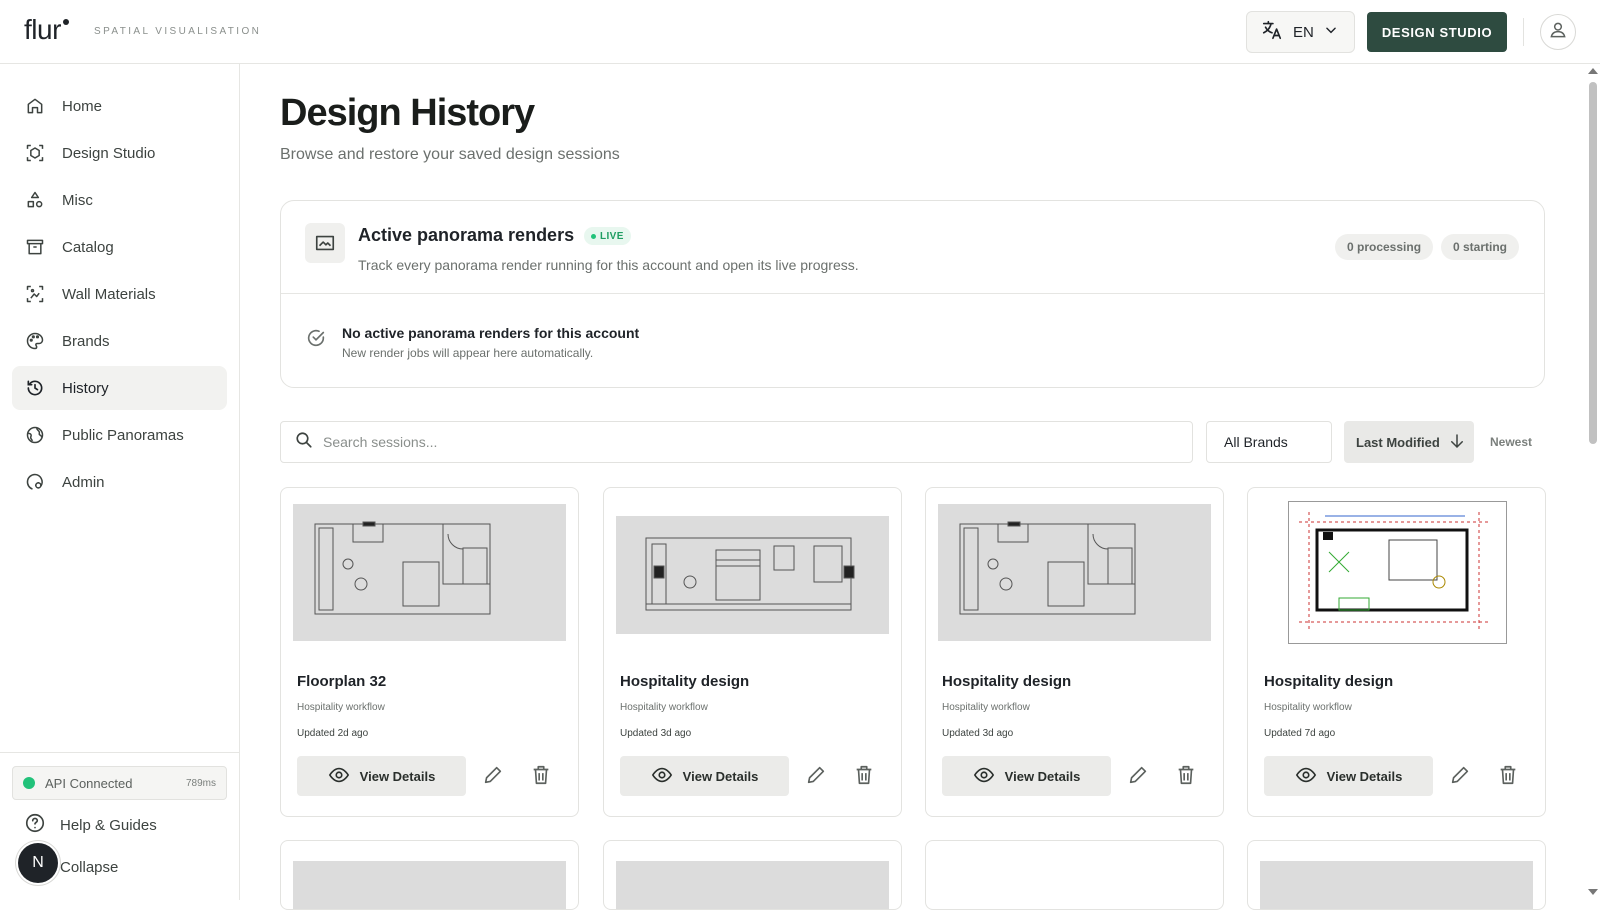 The image size is (1600, 910). What do you see at coordinates (1480, 247) in the screenshot?
I see `starting-count-badge: 0 starting` at bounding box center [1480, 247].